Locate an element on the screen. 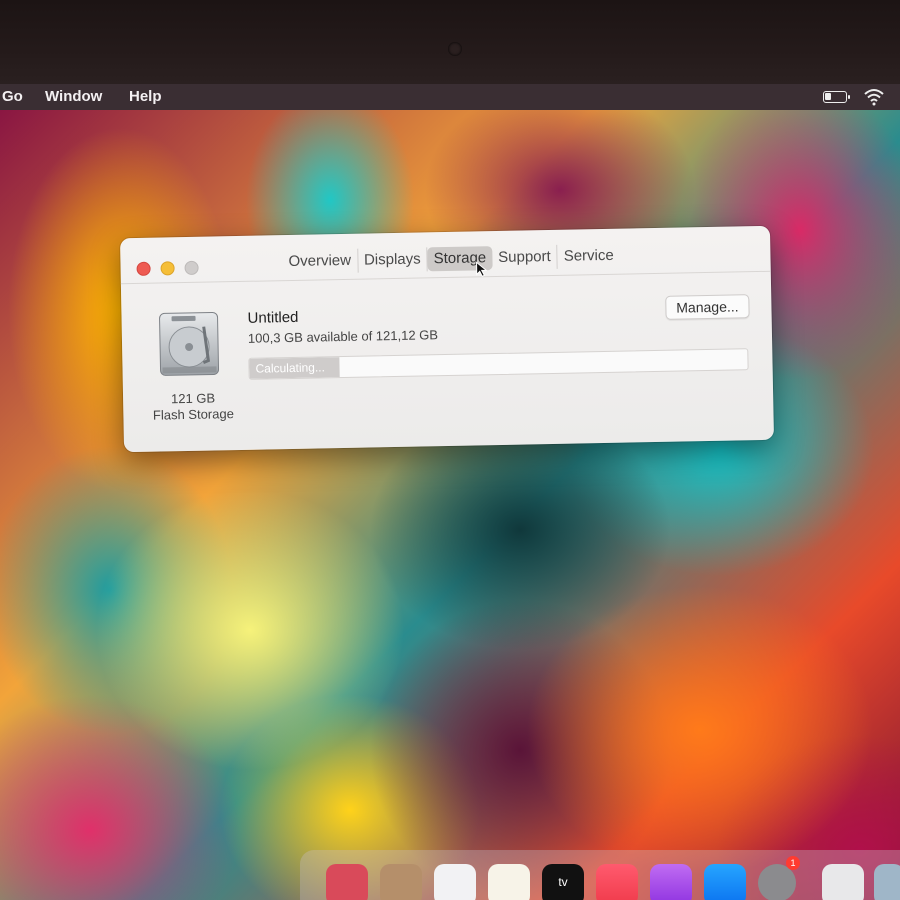 The height and width of the screenshot is (900, 900). podcasts-app-icon is located at coordinates (671, 882).